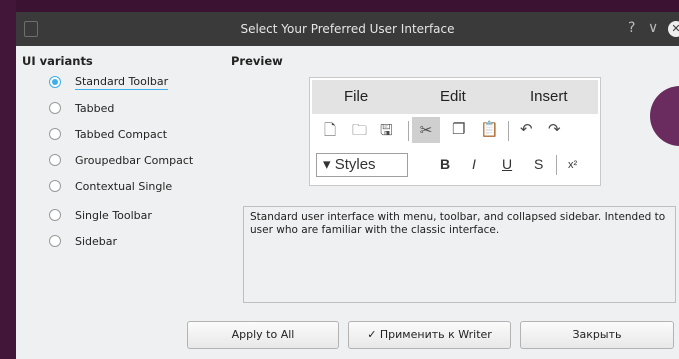  Describe the element at coordinates (426, 130) in the screenshot. I see `cut-icon: ✂` at that location.